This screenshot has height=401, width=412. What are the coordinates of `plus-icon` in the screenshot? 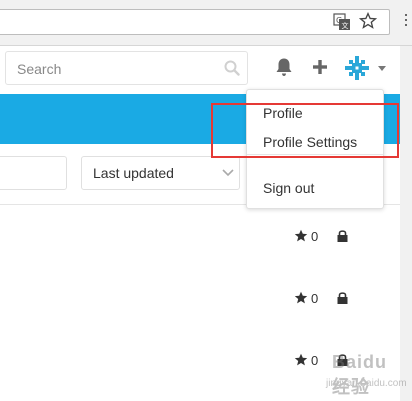 It's located at (320, 67).